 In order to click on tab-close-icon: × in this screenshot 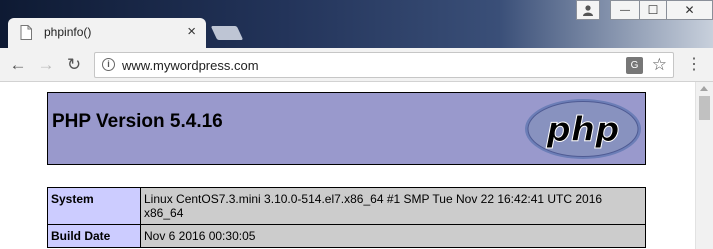, I will do `click(191, 32)`.